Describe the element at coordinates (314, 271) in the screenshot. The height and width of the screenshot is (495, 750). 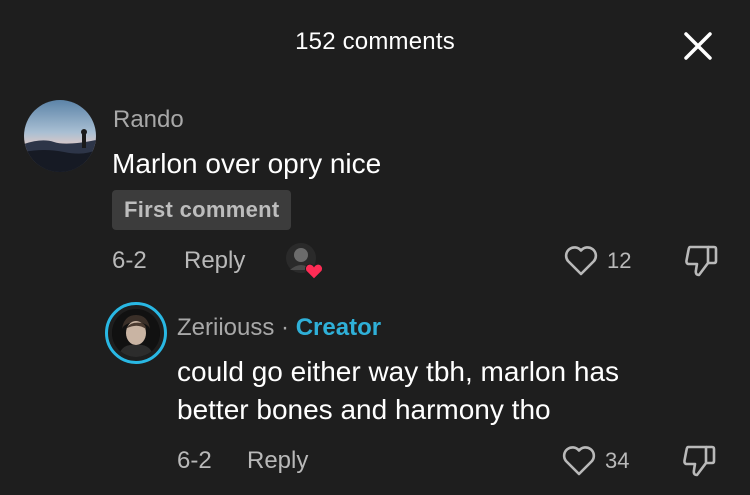
I see `heart-badge-icon` at that location.